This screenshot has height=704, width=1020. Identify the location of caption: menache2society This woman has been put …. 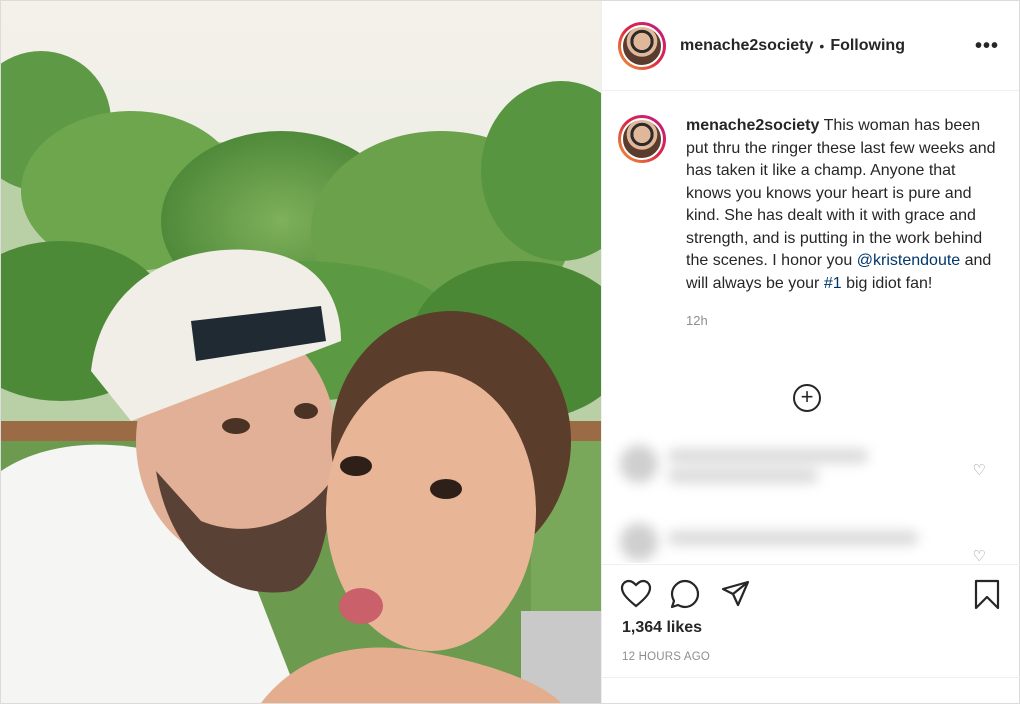
(810, 193).